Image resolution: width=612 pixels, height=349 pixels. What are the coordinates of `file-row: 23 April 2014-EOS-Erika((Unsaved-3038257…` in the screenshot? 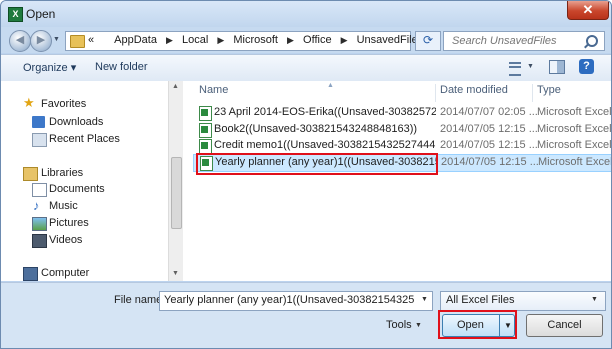 It's located at (402, 113).